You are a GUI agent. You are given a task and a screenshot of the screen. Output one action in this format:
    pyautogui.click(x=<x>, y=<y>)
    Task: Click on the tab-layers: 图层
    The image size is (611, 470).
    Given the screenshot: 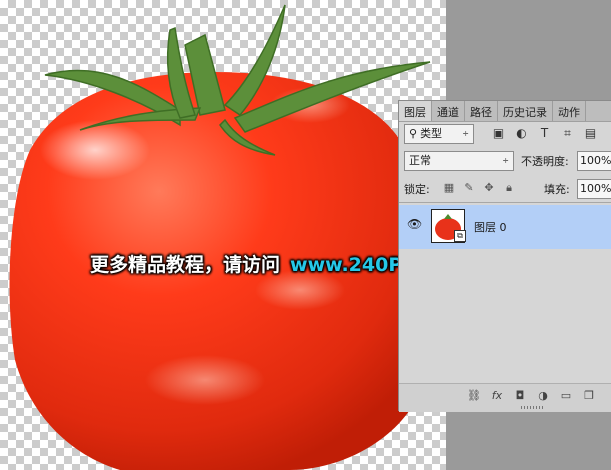 What is the action you would take?
    pyautogui.click(x=415, y=111)
    